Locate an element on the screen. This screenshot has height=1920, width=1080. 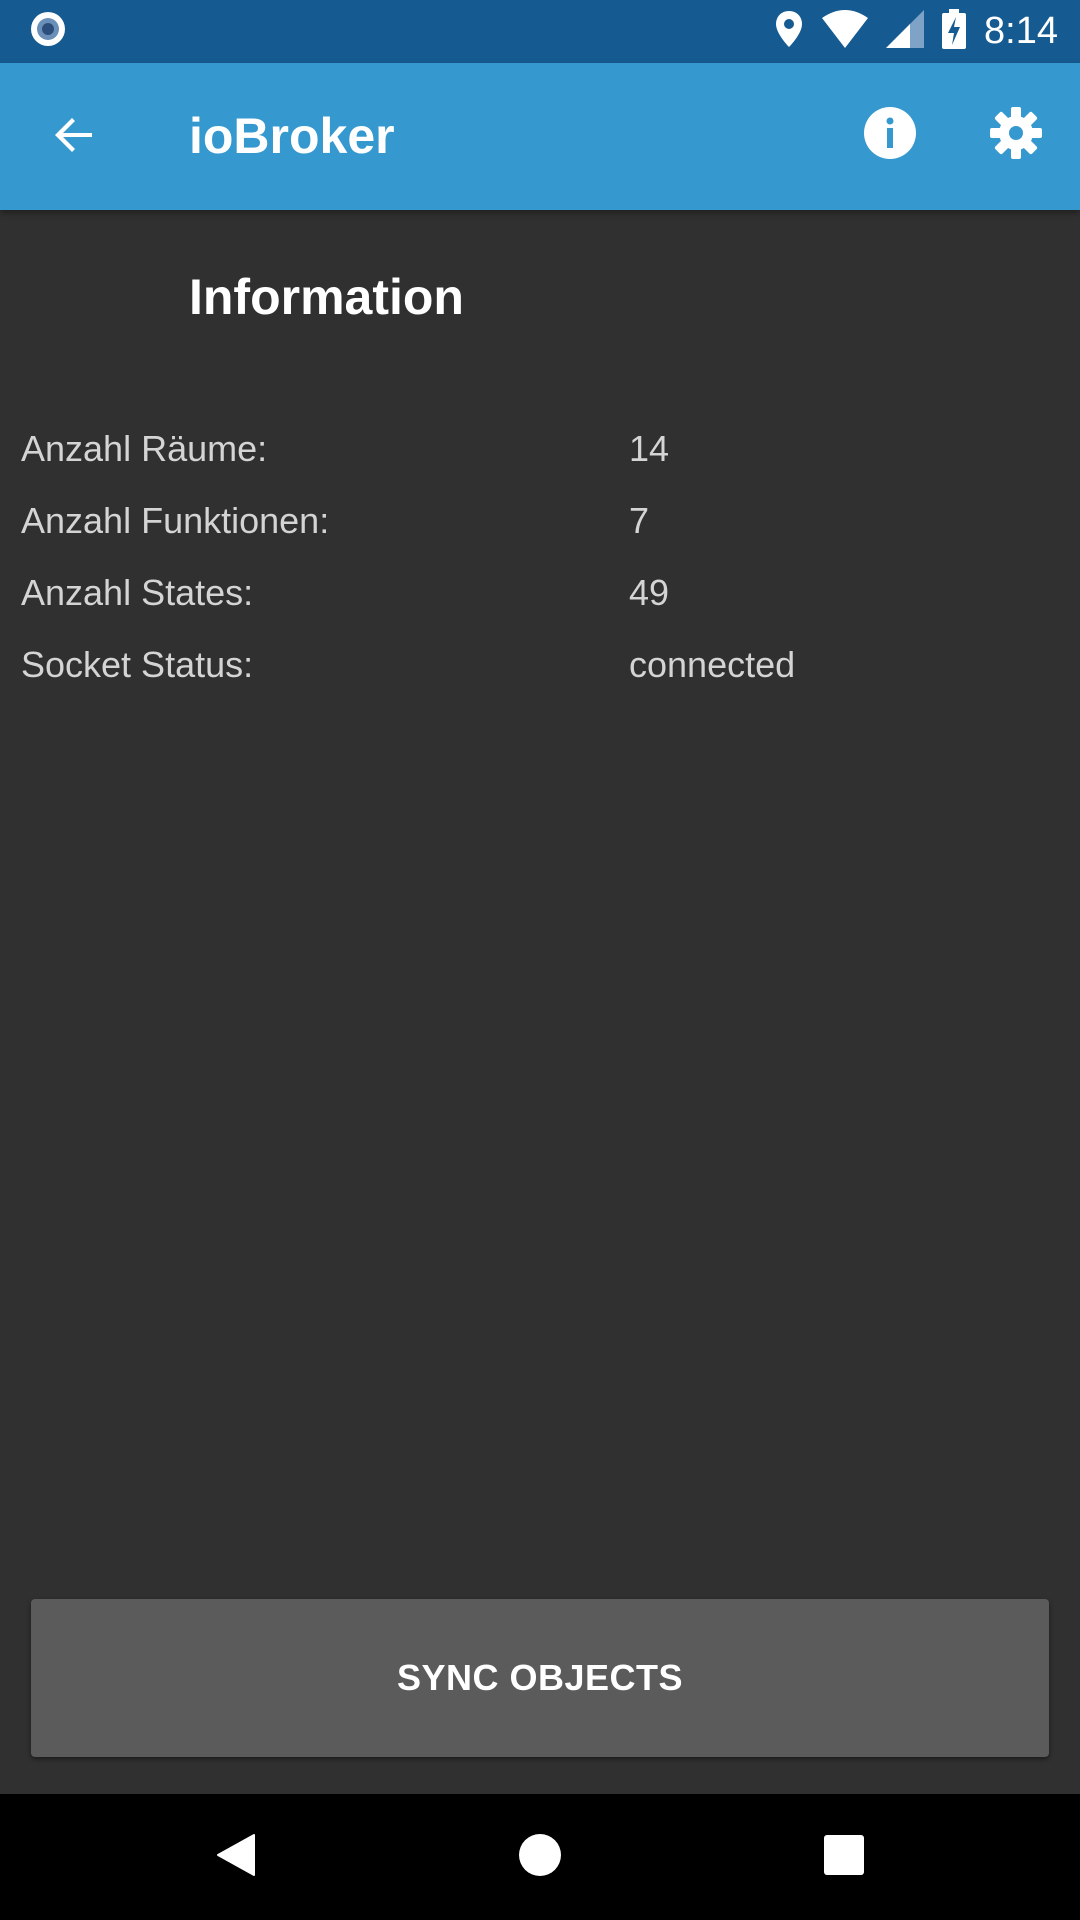
nav-back-button is located at coordinates (236, 1857).